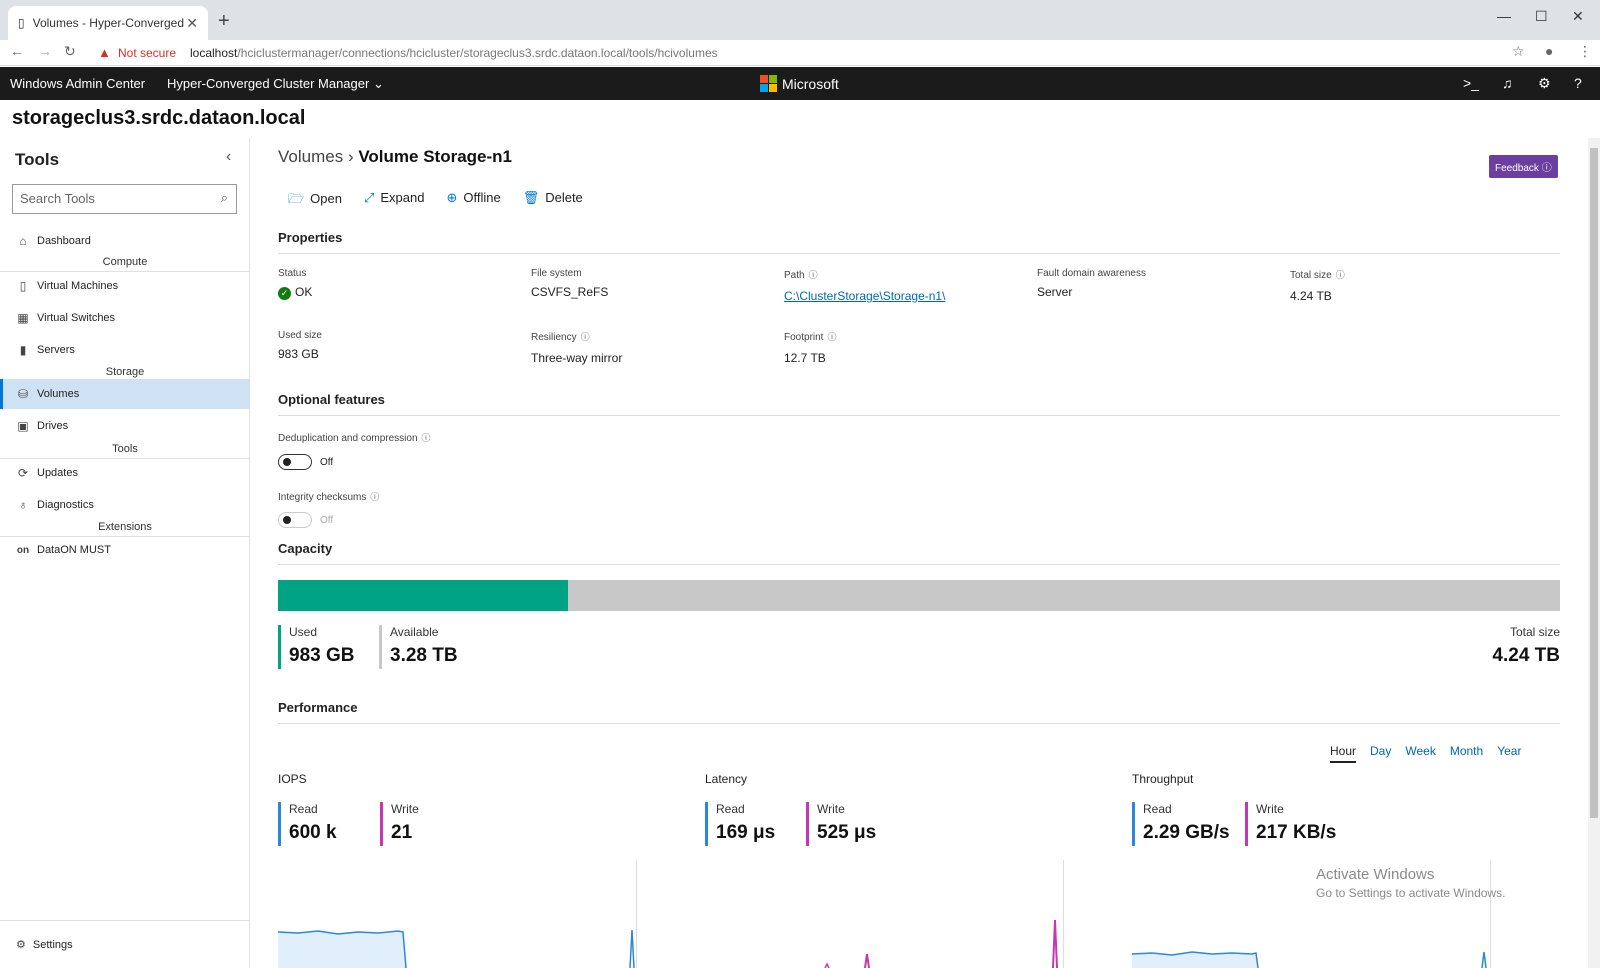 The width and height of the screenshot is (1600, 968). I want to click on watermark-subtitle: Go to Settings to activate Windows., so click(1411, 893).